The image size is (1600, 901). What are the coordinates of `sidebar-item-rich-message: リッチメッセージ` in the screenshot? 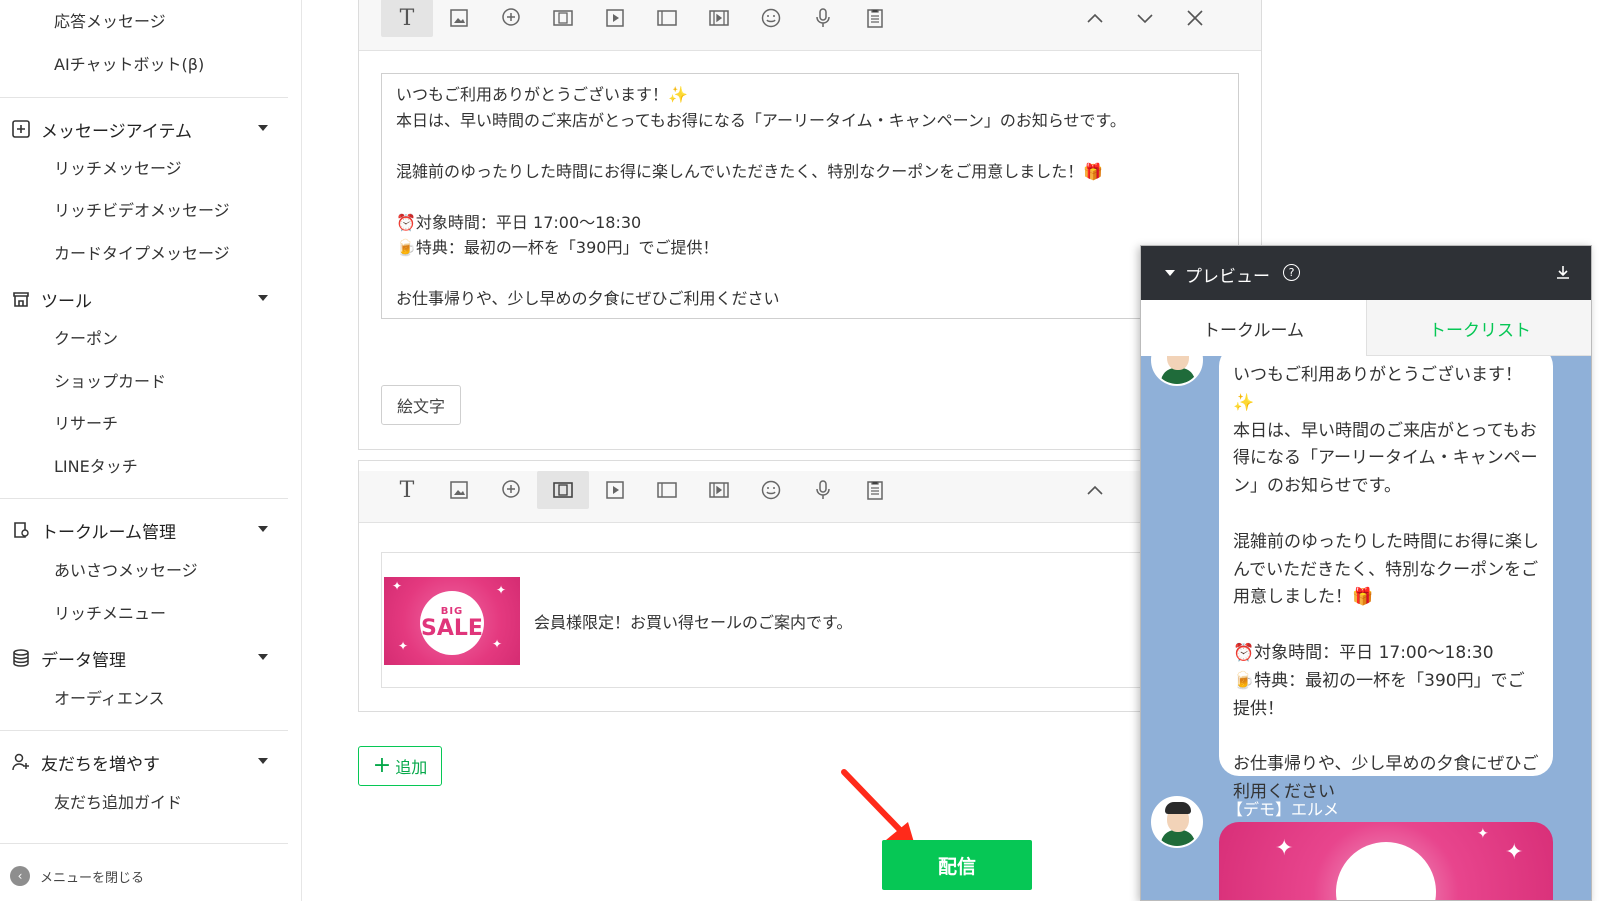 It's located at (118, 169).